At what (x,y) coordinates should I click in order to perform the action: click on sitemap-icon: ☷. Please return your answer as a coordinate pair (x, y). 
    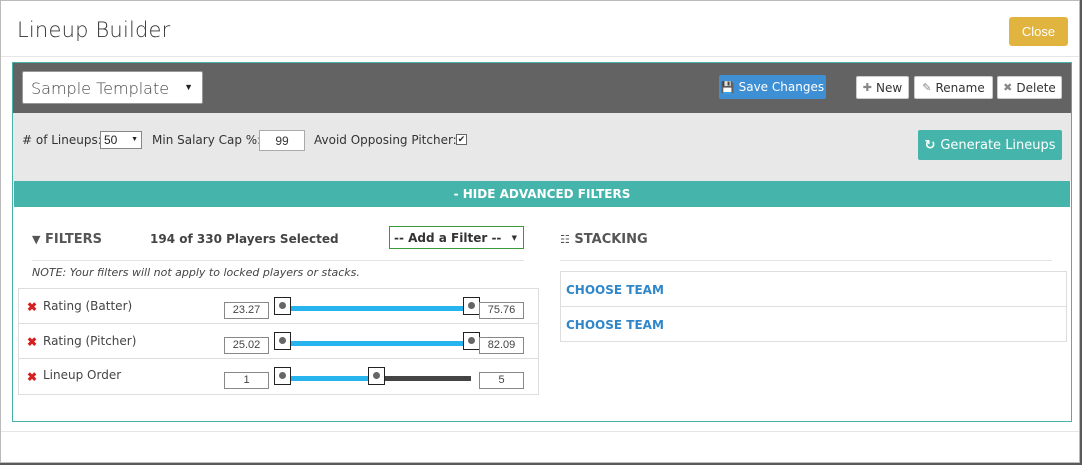
    Looking at the image, I should click on (565, 239).